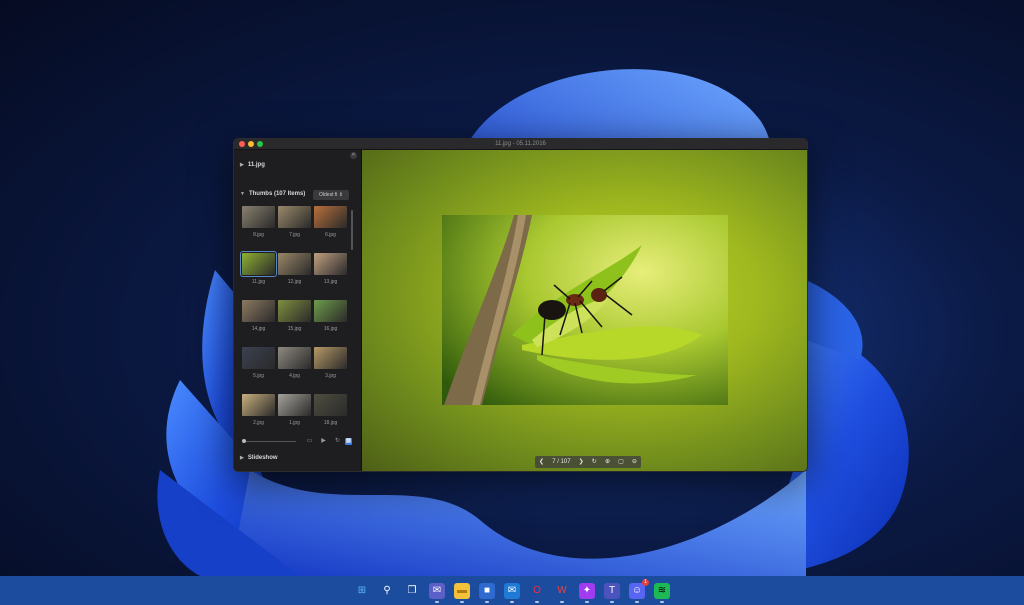 The width and height of the screenshot is (1024, 605). Describe the element at coordinates (437, 592) in the screenshot. I see `teams-chat-icon: ✉` at that location.